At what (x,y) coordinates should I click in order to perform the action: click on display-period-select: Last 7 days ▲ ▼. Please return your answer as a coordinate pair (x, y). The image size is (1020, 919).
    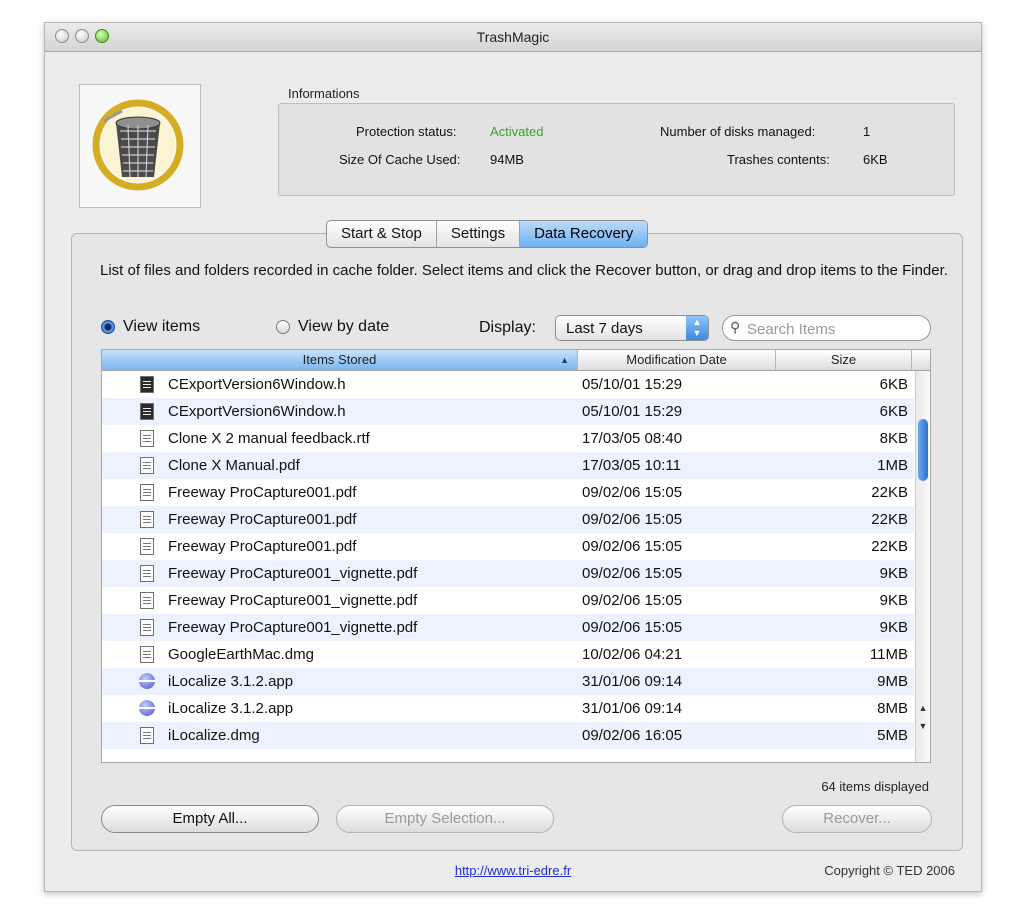
    Looking at the image, I should click on (632, 328).